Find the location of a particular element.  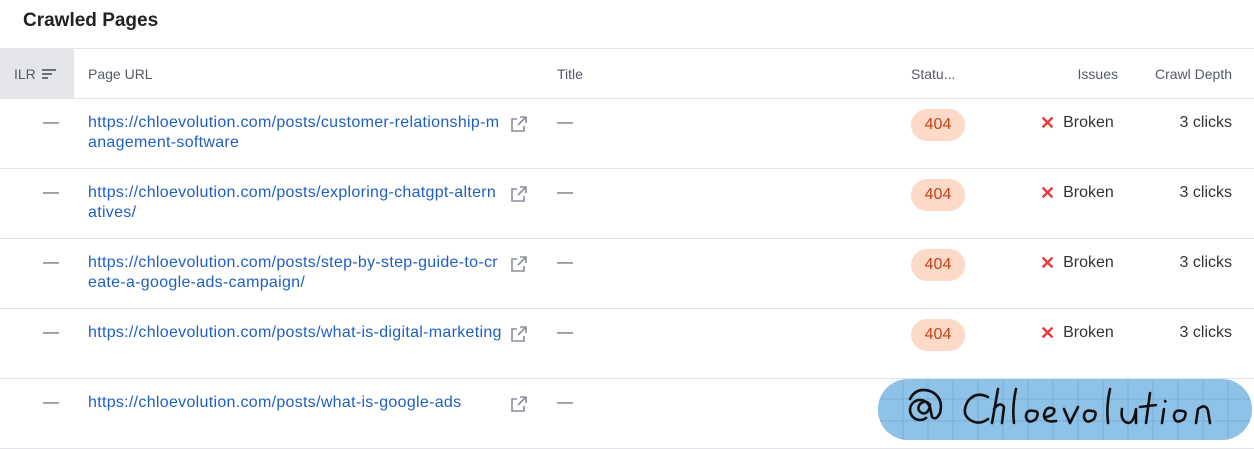

crawl-depth-column-header: Crawl Depth is located at coordinates (1181, 73).